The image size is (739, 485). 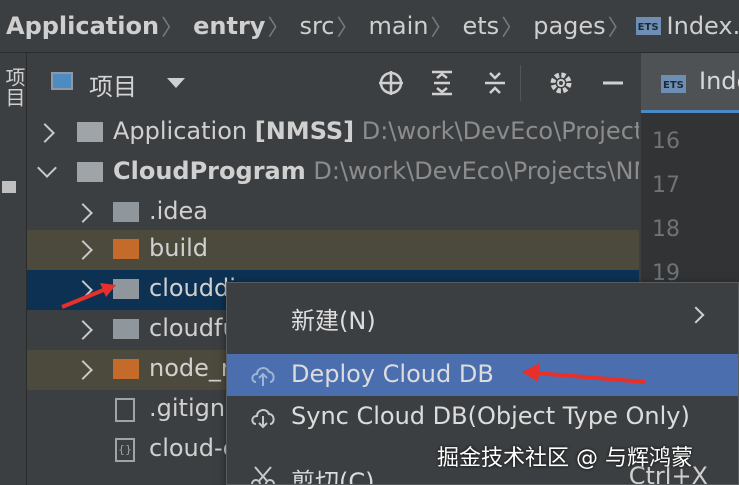 What do you see at coordinates (125, 410) in the screenshot?
I see `ignore-file-icon` at bounding box center [125, 410].